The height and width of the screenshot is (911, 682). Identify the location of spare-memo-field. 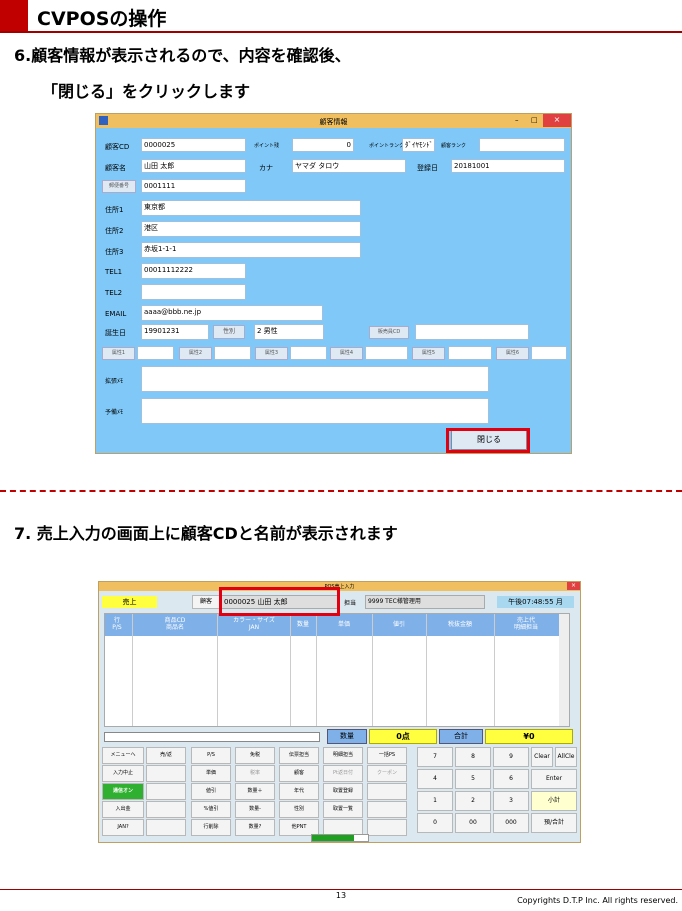
(315, 411).